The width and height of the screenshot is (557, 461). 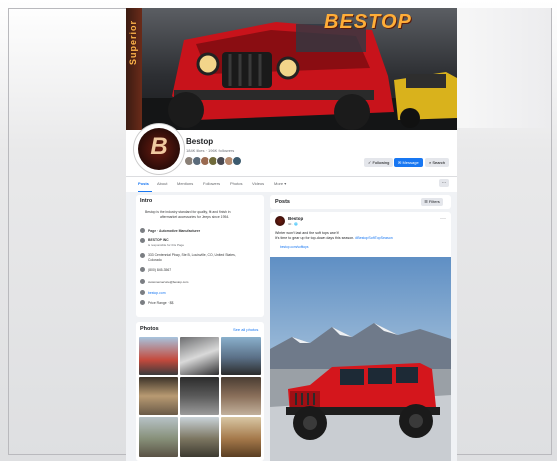 What do you see at coordinates (162, 183) in the screenshot?
I see `tab-about: About` at bounding box center [162, 183].